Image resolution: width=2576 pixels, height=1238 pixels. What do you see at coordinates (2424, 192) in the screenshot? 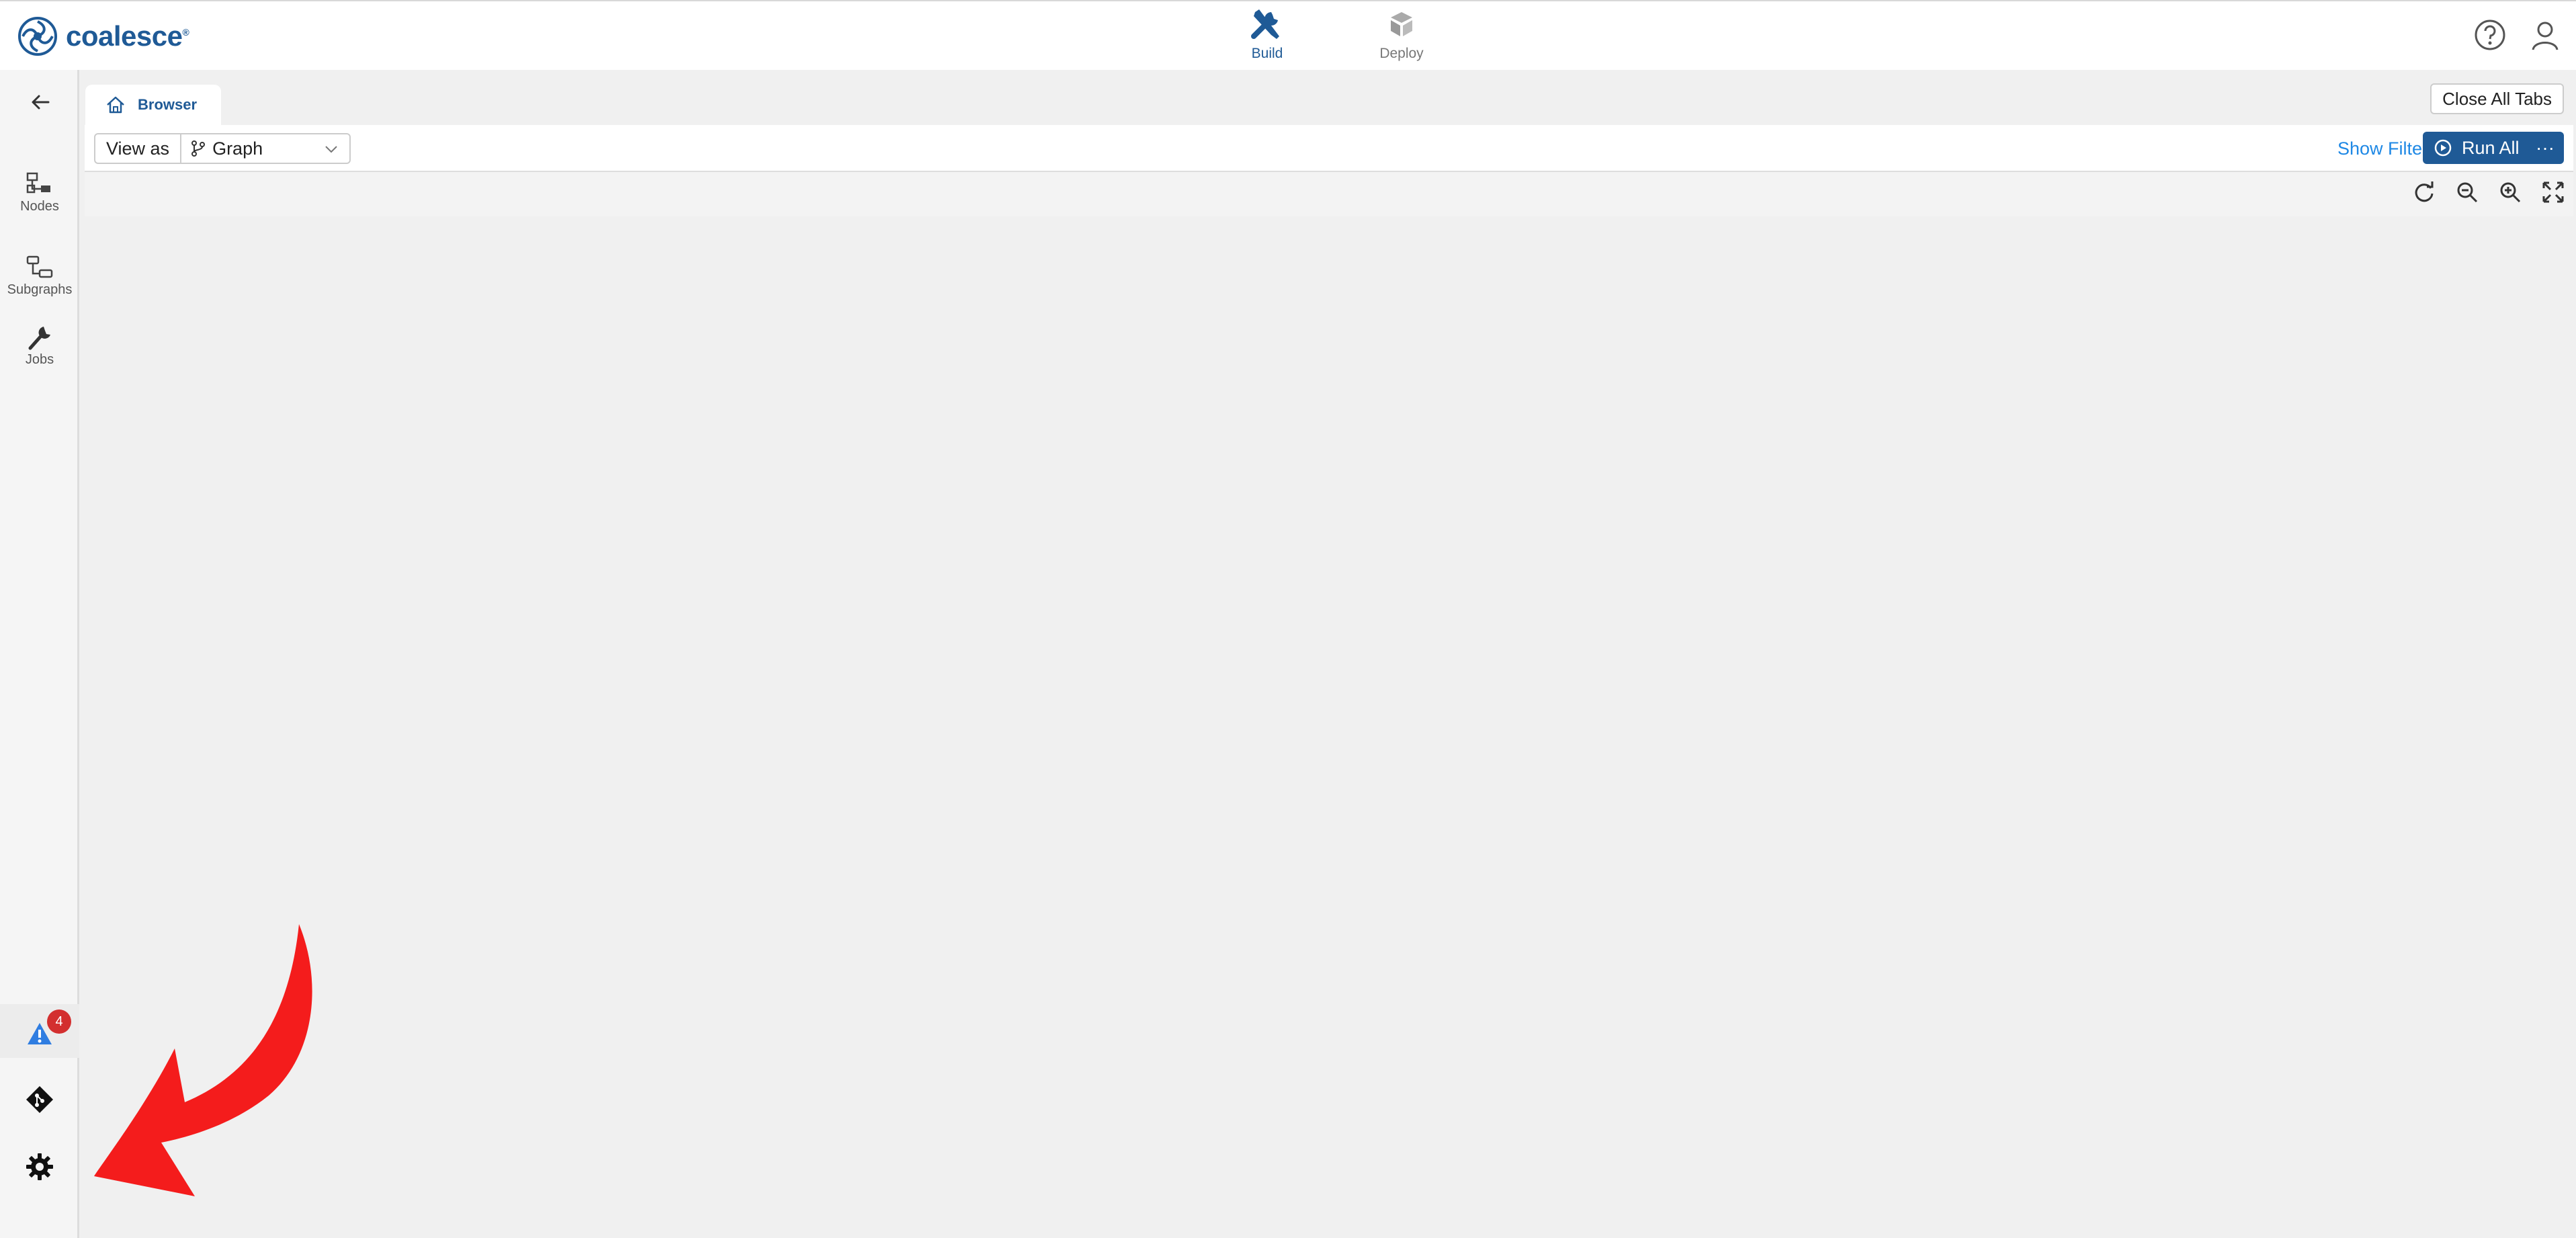
I see `refresh-icon` at bounding box center [2424, 192].